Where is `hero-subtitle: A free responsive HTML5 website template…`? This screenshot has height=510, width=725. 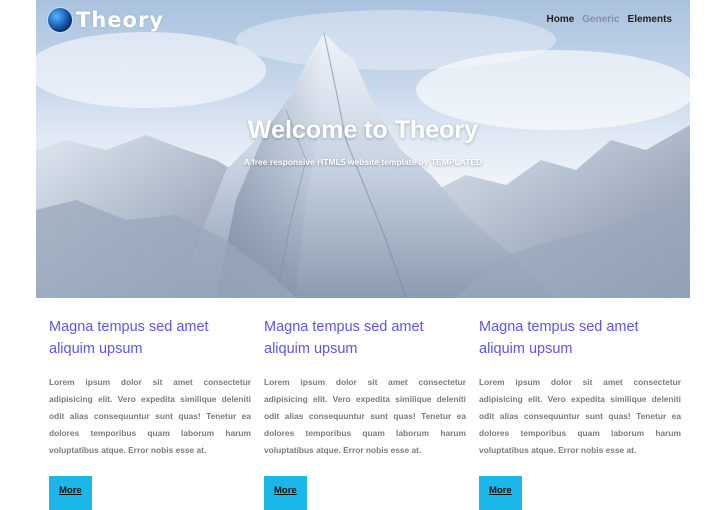
hero-subtitle: A free responsive HTML5 website template… is located at coordinates (363, 162).